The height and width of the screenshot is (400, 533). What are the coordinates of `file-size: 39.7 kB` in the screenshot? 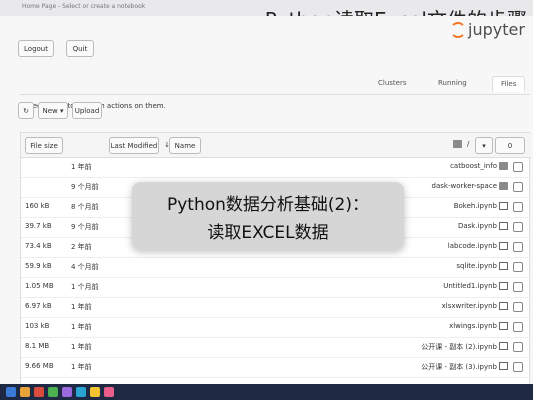 It's located at (38, 226).